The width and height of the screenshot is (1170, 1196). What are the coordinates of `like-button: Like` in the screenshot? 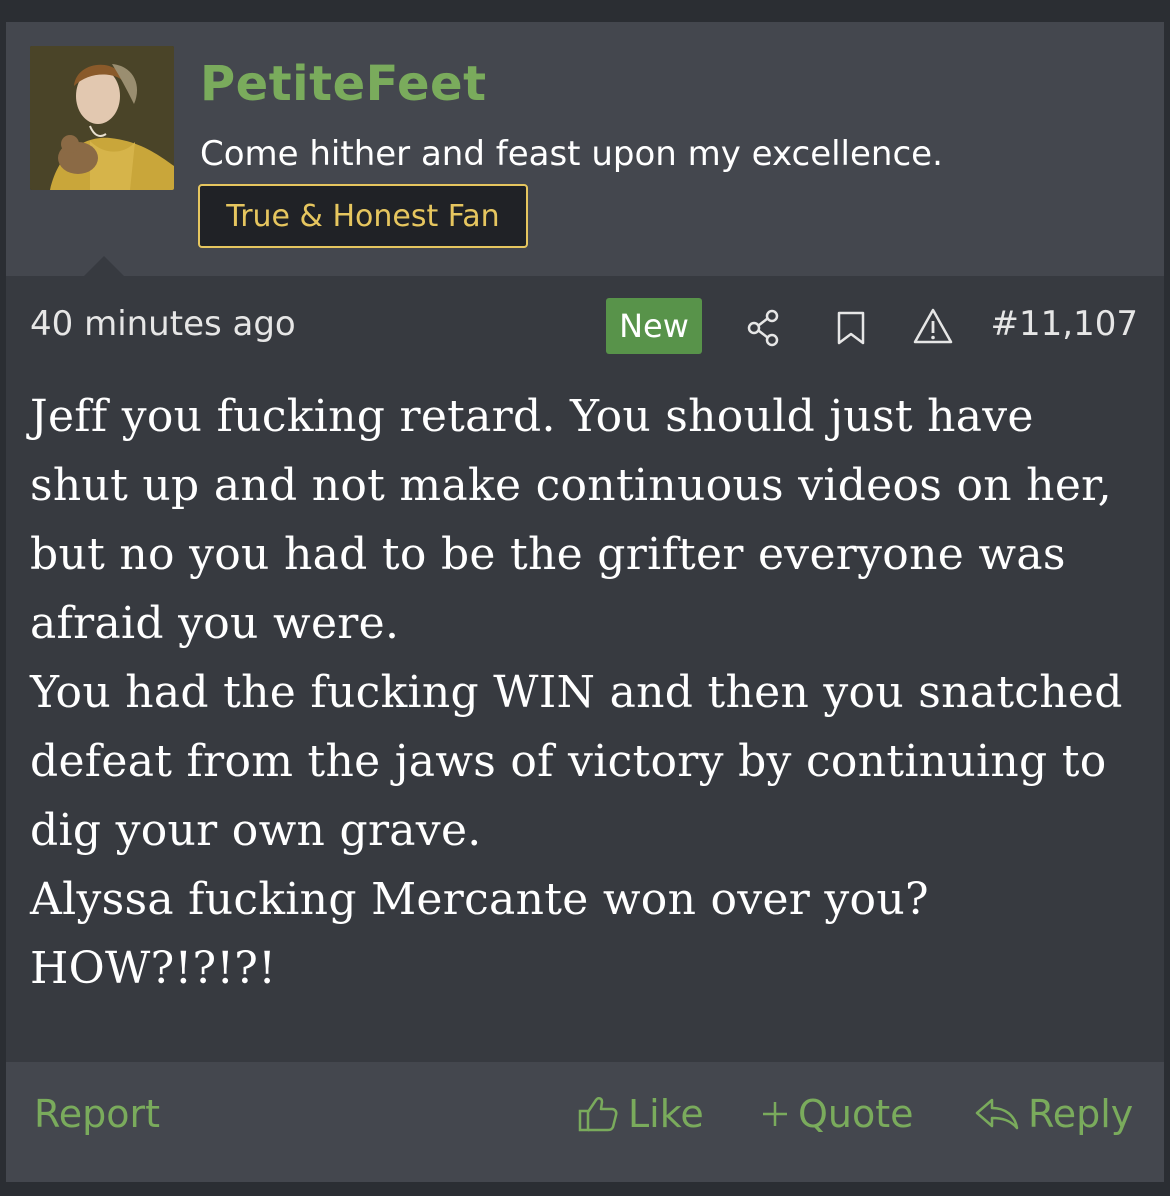 It's located at (640, 1114).